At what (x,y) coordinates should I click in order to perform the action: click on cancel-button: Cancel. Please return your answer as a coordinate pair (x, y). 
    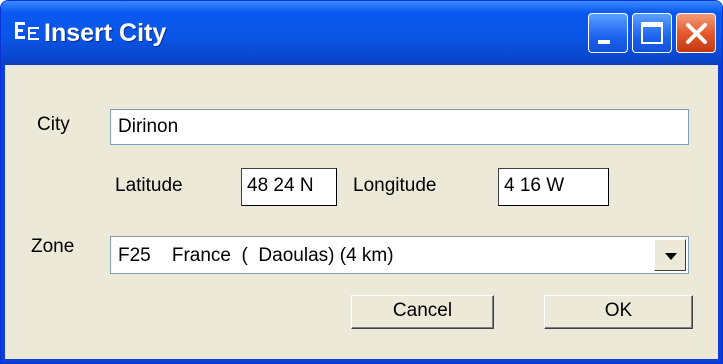
    Looking at the image, I should click on (422, 312).